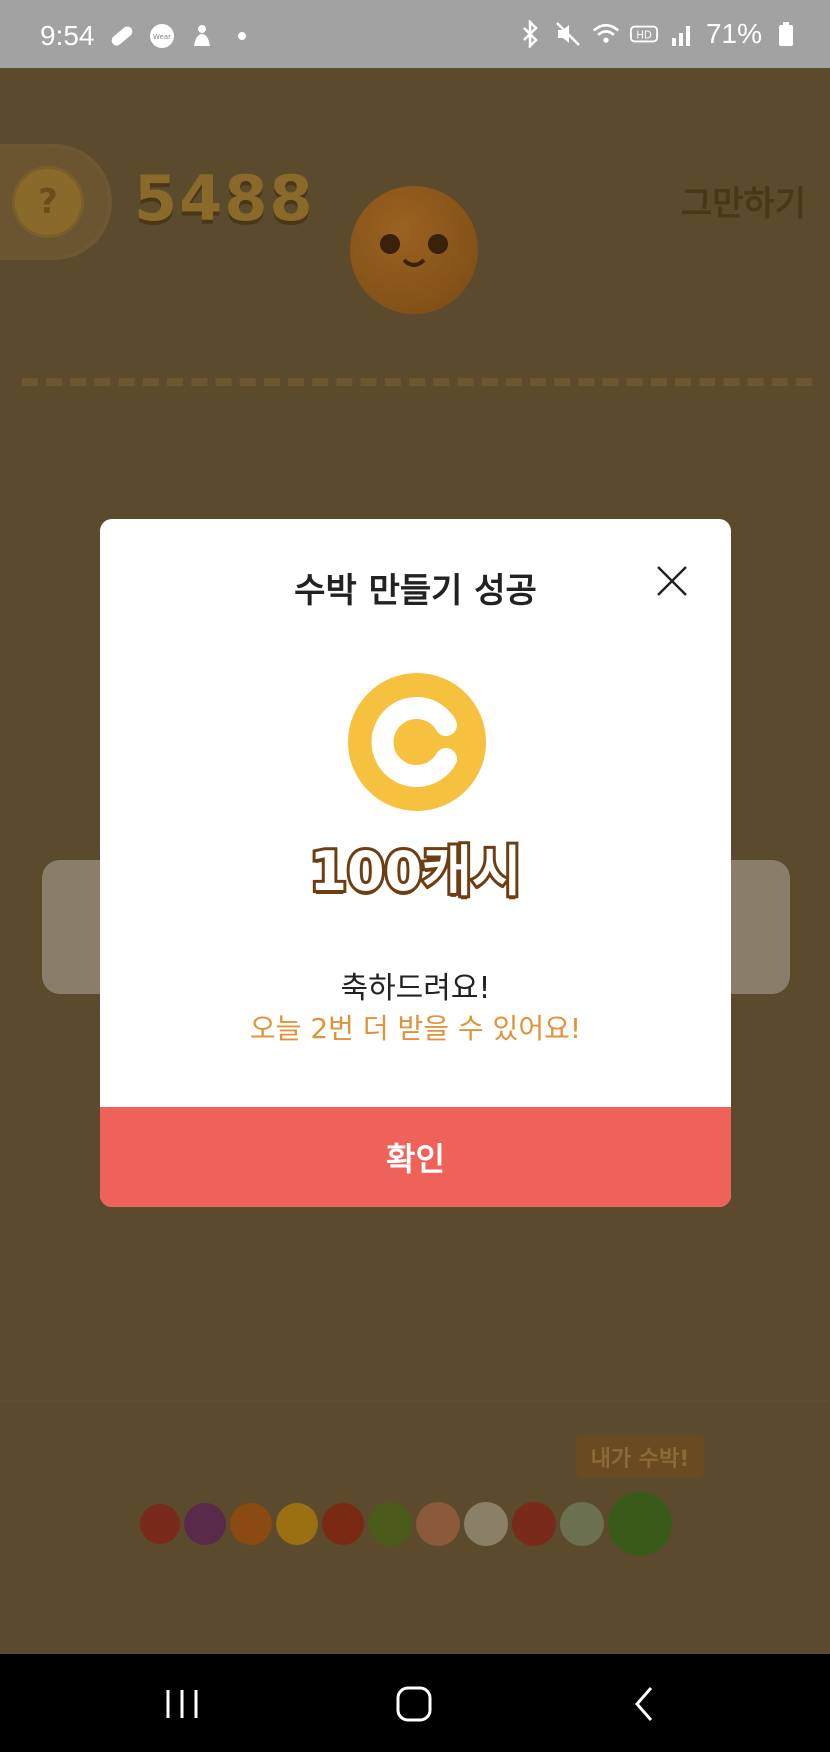 The width and height of the screenshot is (830, 1752). What do you see at coordinates (415, 1157) in the screenshot?
I see `confirm-button: 확인` at bounding box center [415, 1157].